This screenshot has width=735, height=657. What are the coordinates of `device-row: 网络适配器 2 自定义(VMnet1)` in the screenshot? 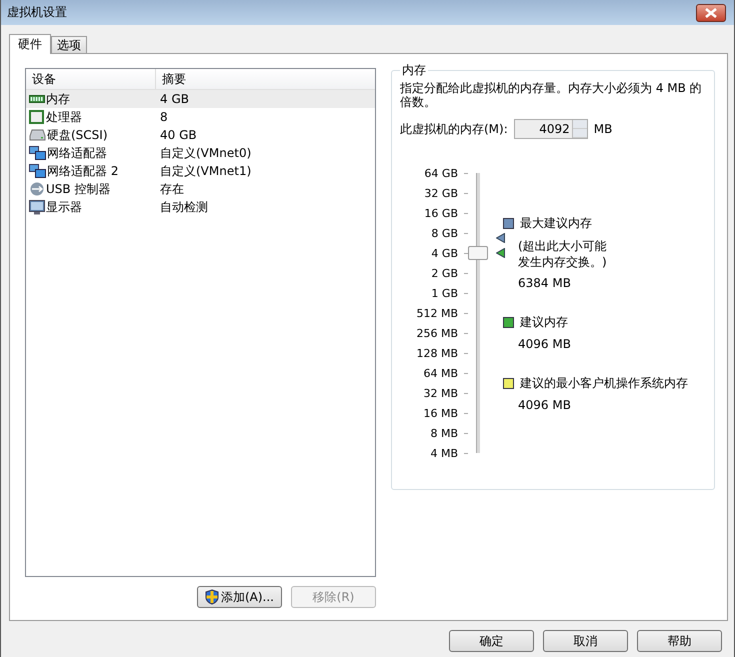 It's located at (200, 171).